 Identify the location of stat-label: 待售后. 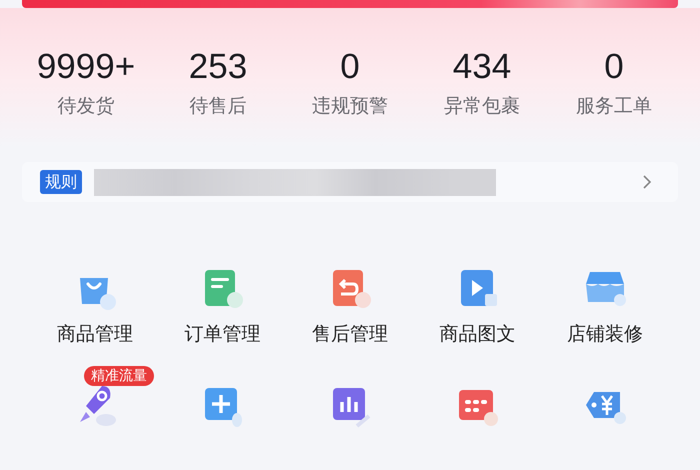
(218, 106).